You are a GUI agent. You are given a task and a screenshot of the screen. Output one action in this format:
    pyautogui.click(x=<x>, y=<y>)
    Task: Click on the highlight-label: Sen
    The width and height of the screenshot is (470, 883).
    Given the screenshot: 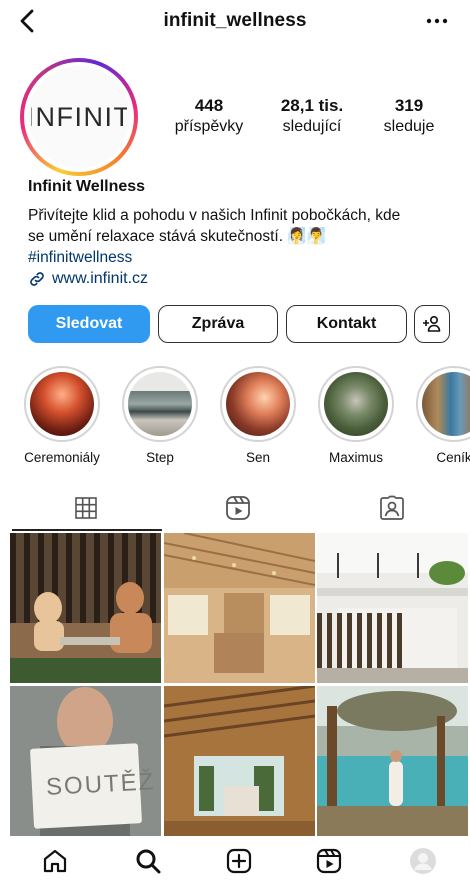 What is the action you would take?
    pyautogui.click(x=258, y=457)
    